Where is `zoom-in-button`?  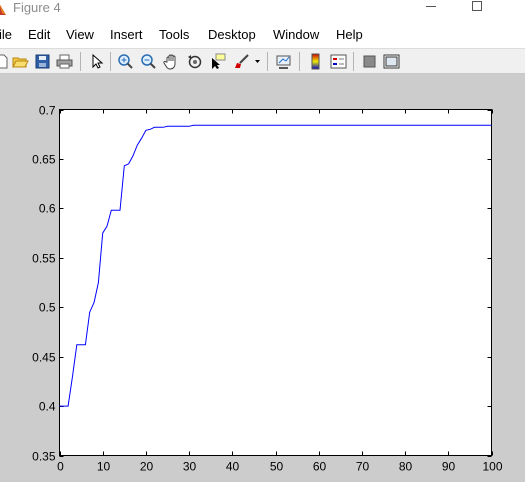 zoom-in-button is located at coordinates (125, 61).